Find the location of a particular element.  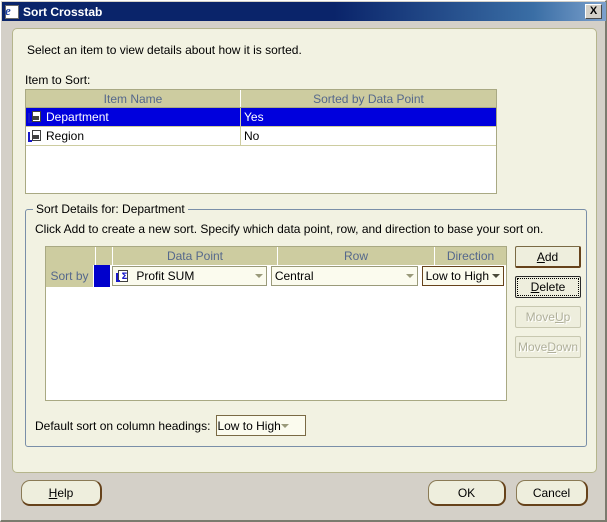

column-header-row: Row is located at coordinates (356, 256).